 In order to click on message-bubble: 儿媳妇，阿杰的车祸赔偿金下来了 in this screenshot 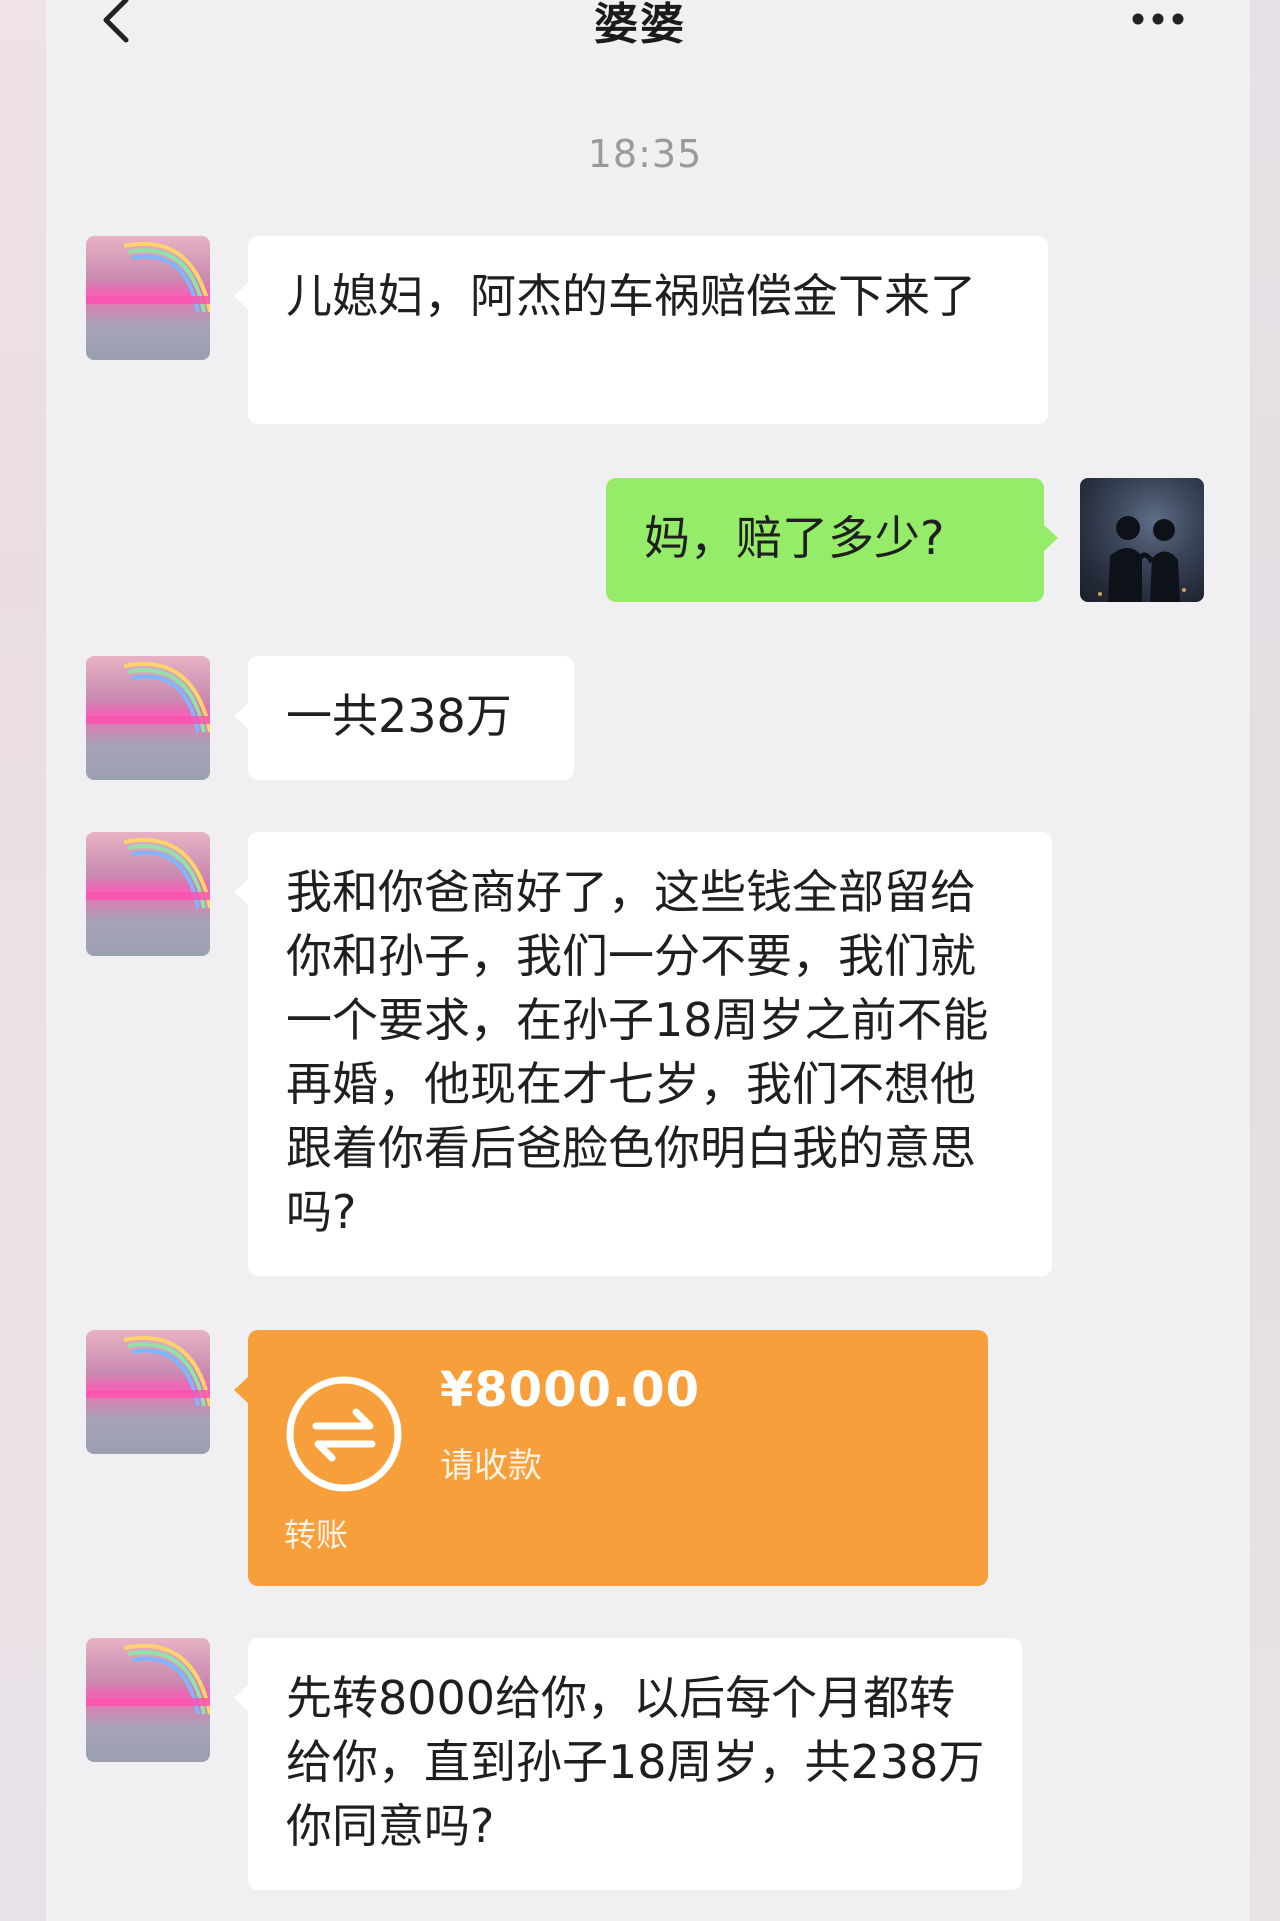, I will do `click(641, 330)`.